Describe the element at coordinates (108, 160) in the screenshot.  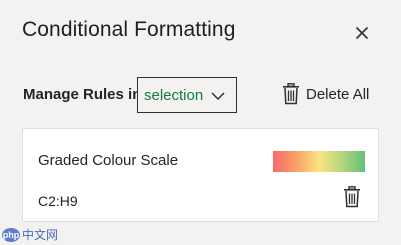
I see `rule-name: Graded Colour Scale` at that location.